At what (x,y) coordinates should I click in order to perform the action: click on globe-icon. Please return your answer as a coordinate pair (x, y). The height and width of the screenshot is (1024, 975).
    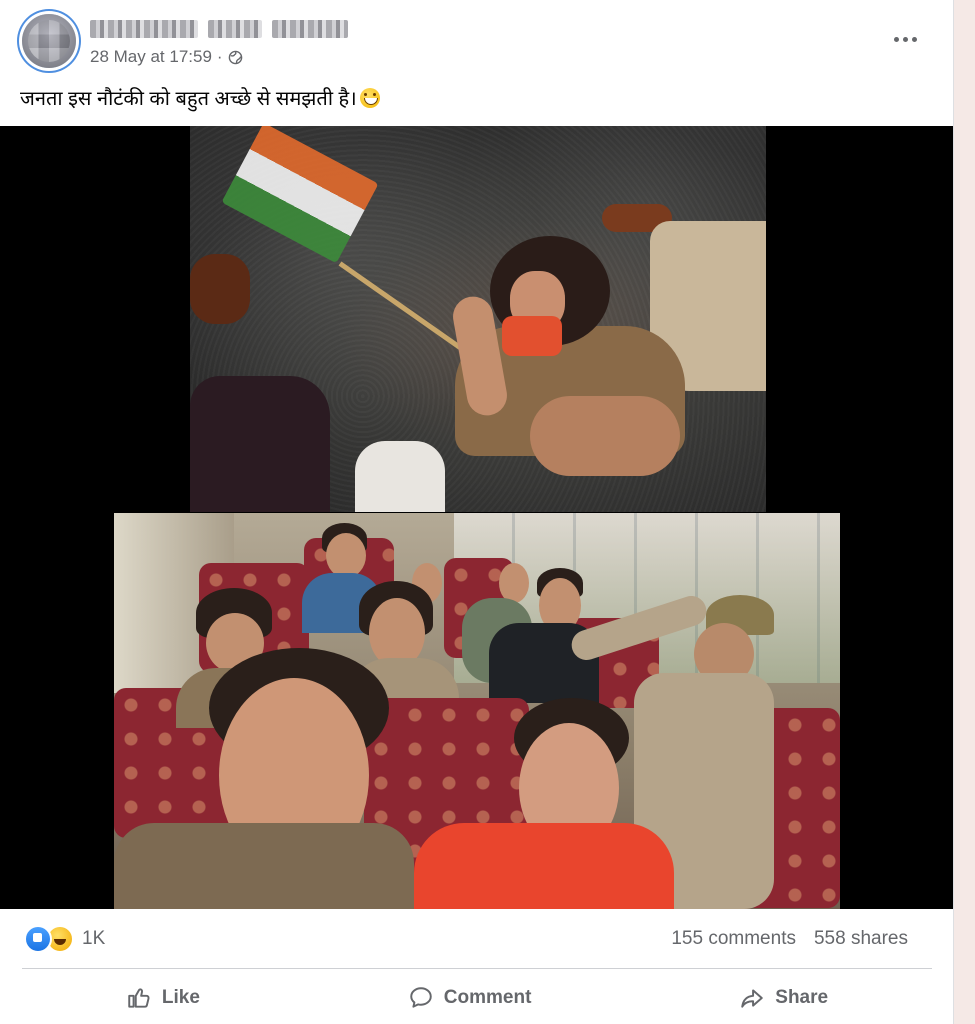
    Looking at the image, I should click on (235, 57).